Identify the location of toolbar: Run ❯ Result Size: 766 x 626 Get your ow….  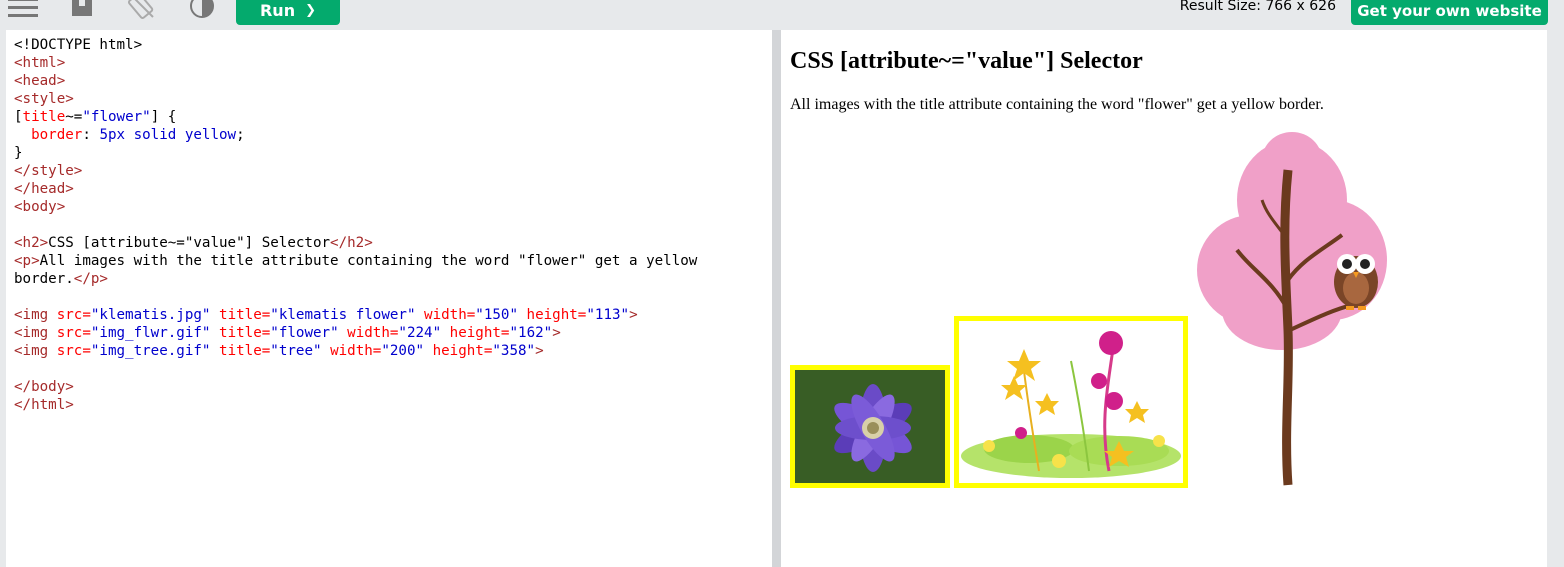
(782, 14).